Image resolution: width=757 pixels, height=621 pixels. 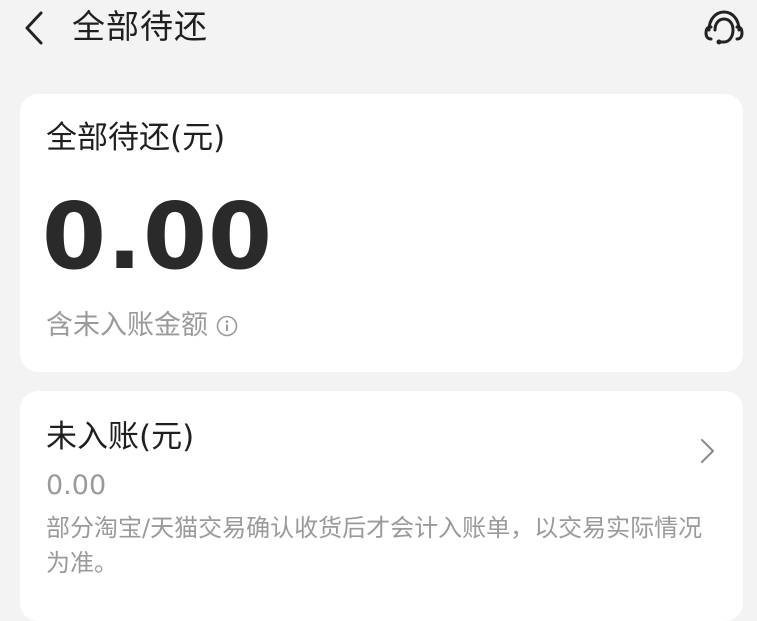 What do you see at coordinates (76, 485) in the screenshot?
I see `unbilled-amount: 0.00` at bounding box center [76, 485].